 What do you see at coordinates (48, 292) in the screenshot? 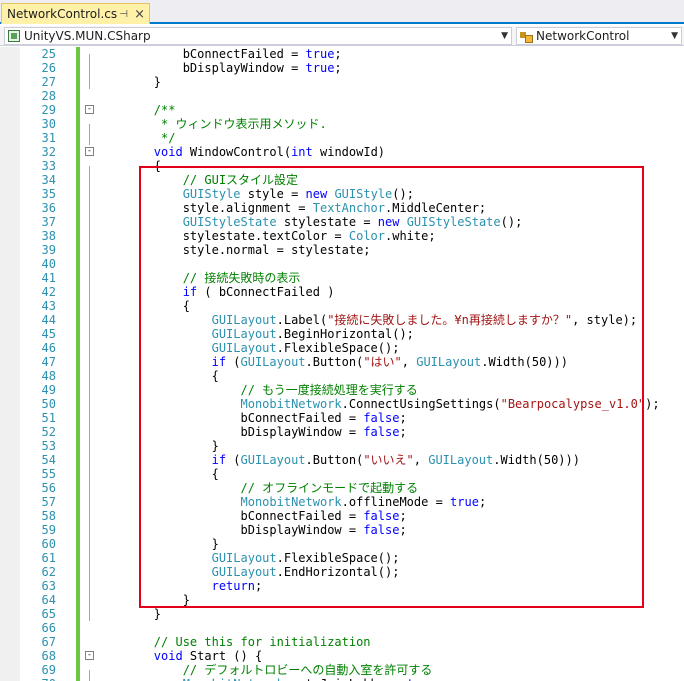
I see `line-number: 42` at bounding box center [48, 292].